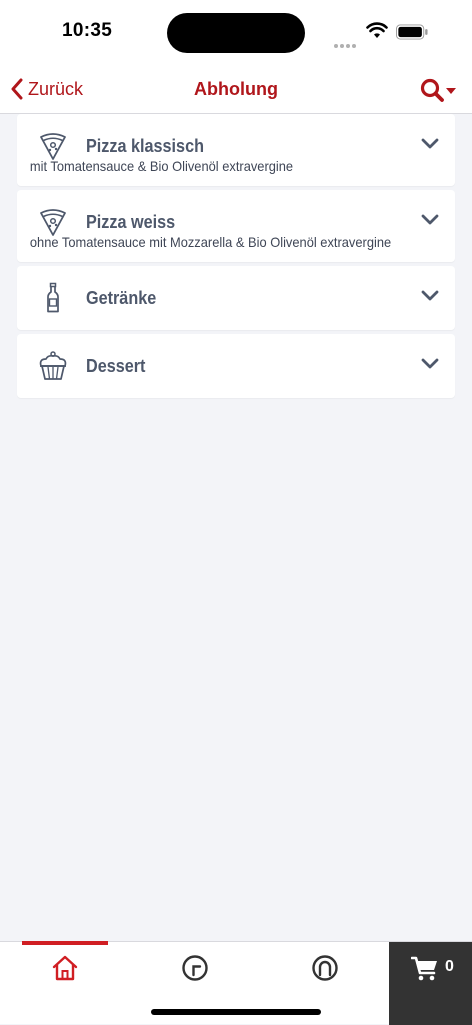  I want to click on clock-icon, so click(195, 968).